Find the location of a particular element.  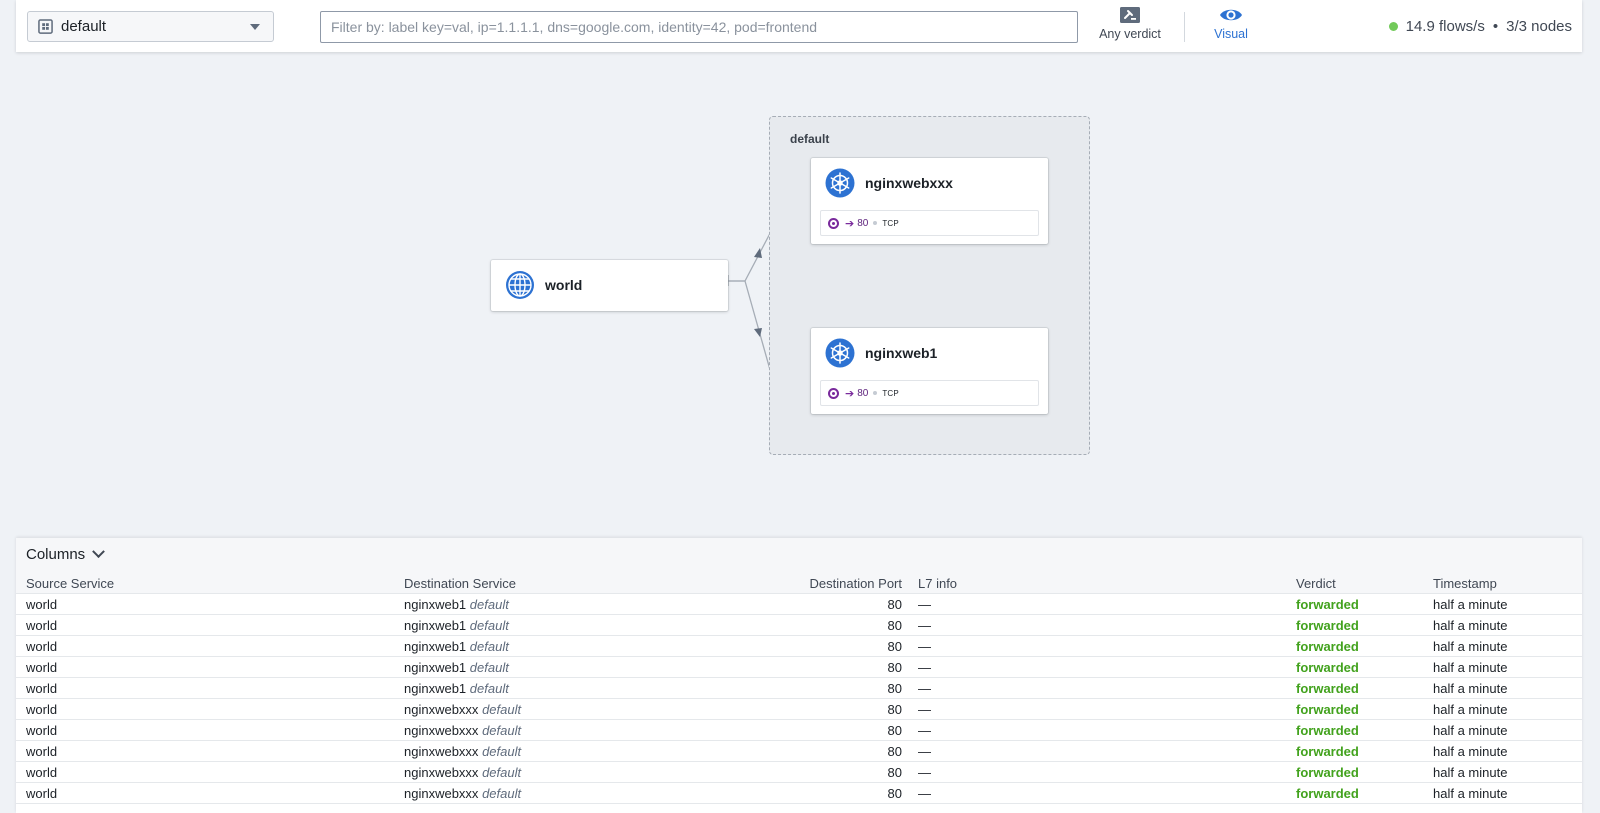

header-destination-service: Destination Service is located at coordinates (460, 583).